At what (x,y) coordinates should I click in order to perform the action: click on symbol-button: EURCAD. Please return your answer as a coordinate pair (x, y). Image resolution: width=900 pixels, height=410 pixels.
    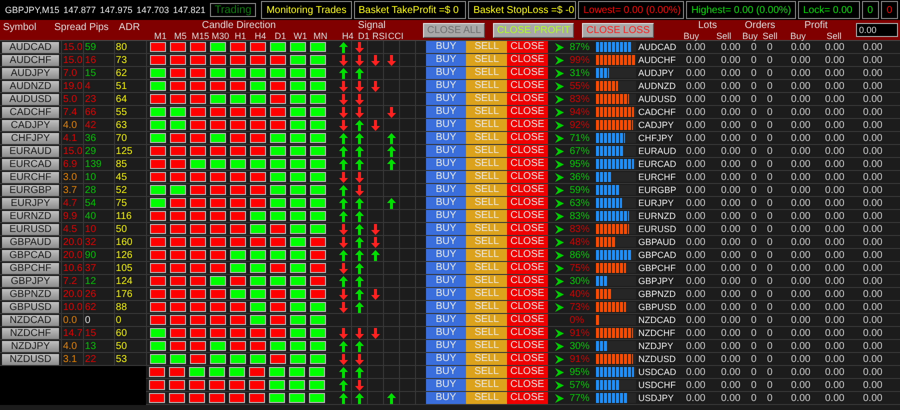
    Looking at the image, I should click on (30, 164).